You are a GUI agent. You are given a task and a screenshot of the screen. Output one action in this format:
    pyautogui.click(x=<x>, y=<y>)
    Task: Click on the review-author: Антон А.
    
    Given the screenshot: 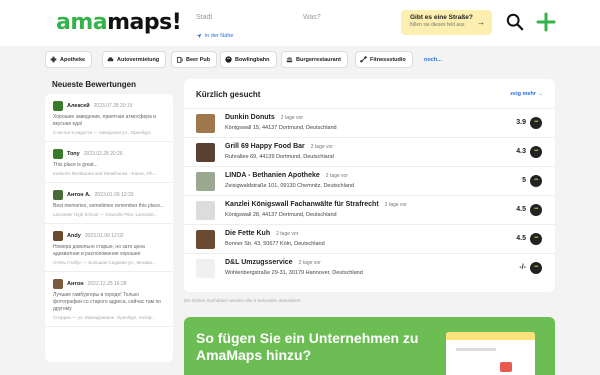 What is the action you would take?
    pyautogui.click(x=79, y=195)
    